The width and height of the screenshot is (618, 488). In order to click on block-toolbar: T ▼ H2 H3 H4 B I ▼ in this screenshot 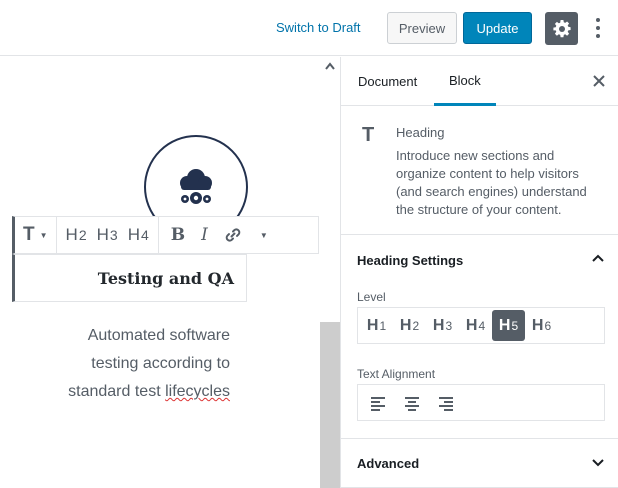, I will do `click(165, 235)`.